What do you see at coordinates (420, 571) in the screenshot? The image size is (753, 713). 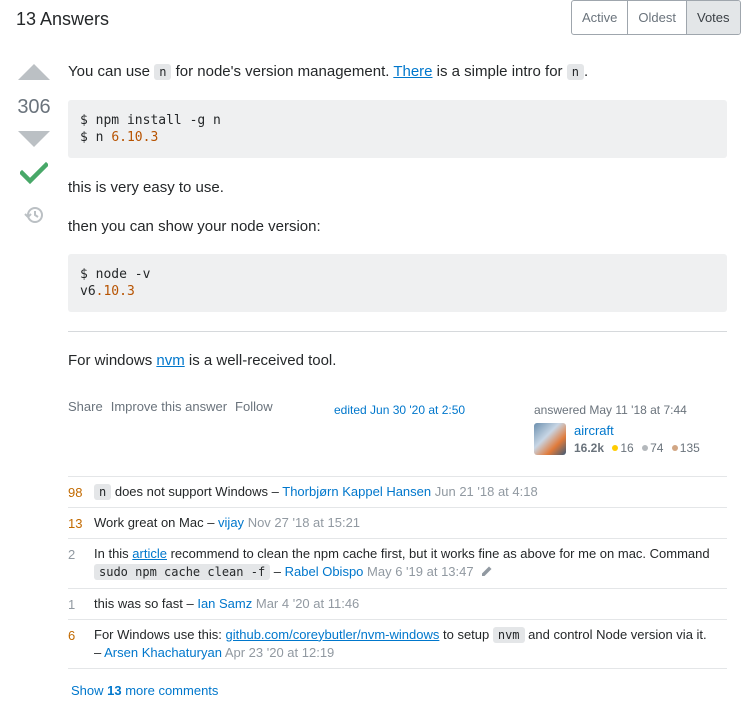 I see `comment-date: May 6 '19 at 13:47` at bounding box center [420, 571].